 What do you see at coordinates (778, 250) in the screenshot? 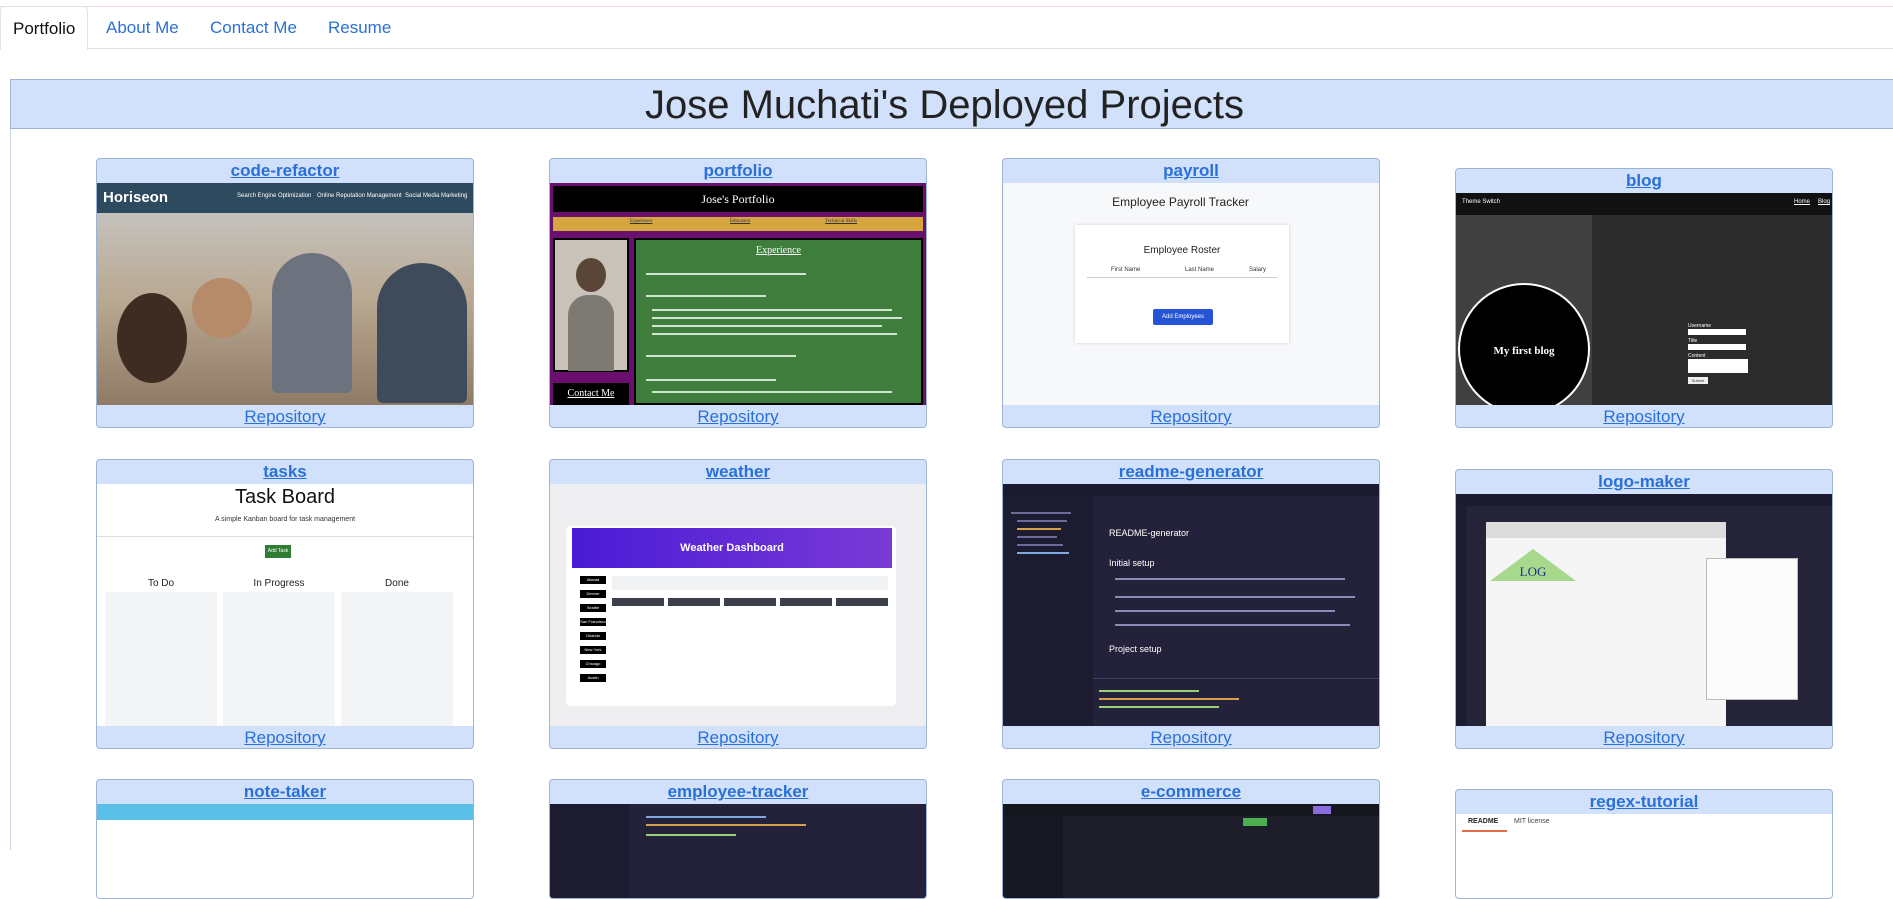
I see `portfolio-preview-heading: Experience` at bounding box center [778, 250].